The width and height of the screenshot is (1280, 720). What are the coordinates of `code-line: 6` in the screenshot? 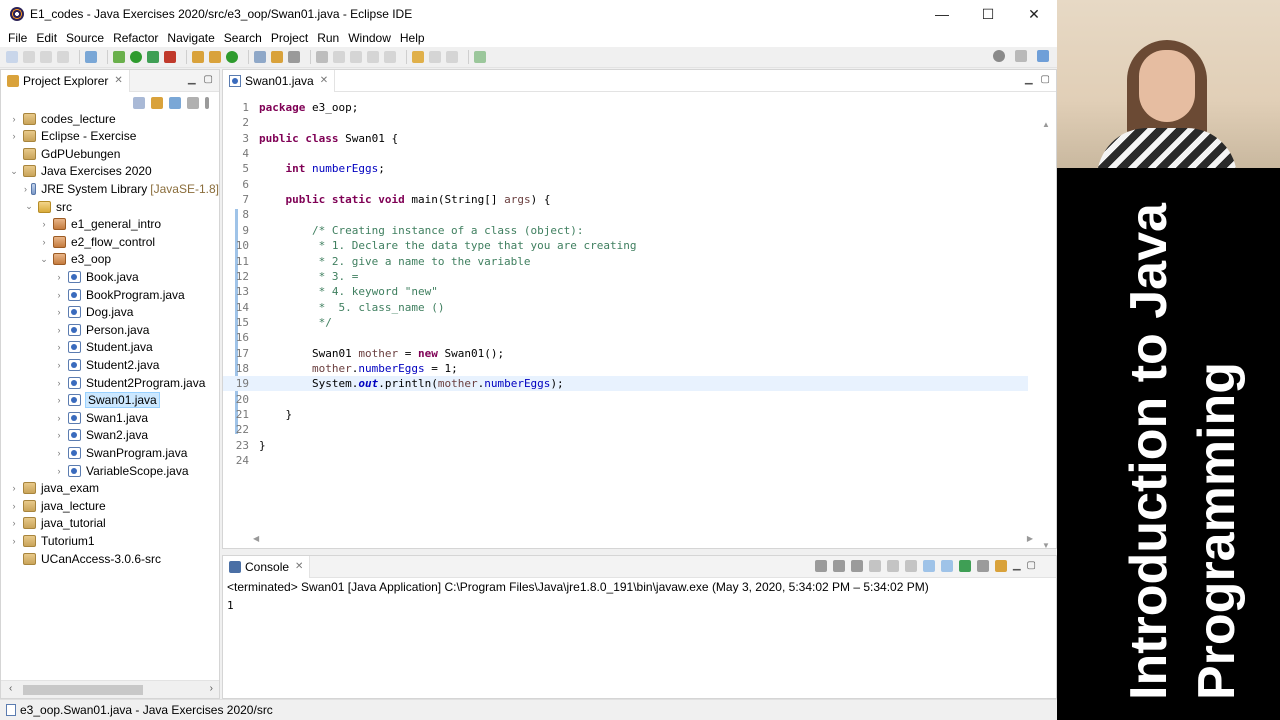 It's located at (625, 184).